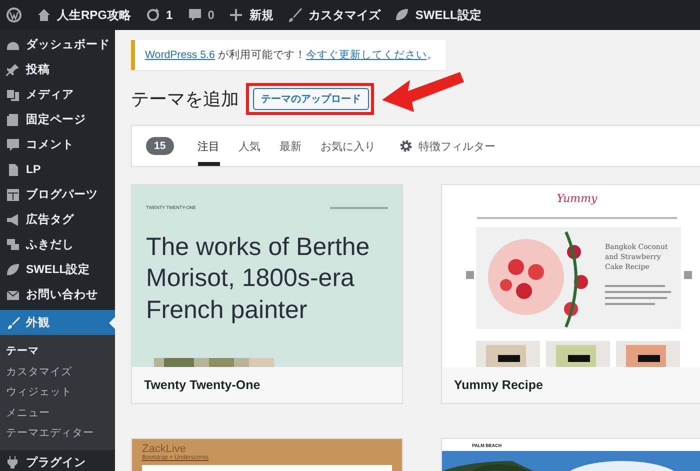  What do you see at coordinates (251, 15) in the screenshot?
I see `admin-bar-item: 新規` at bounding box center [251, 15].